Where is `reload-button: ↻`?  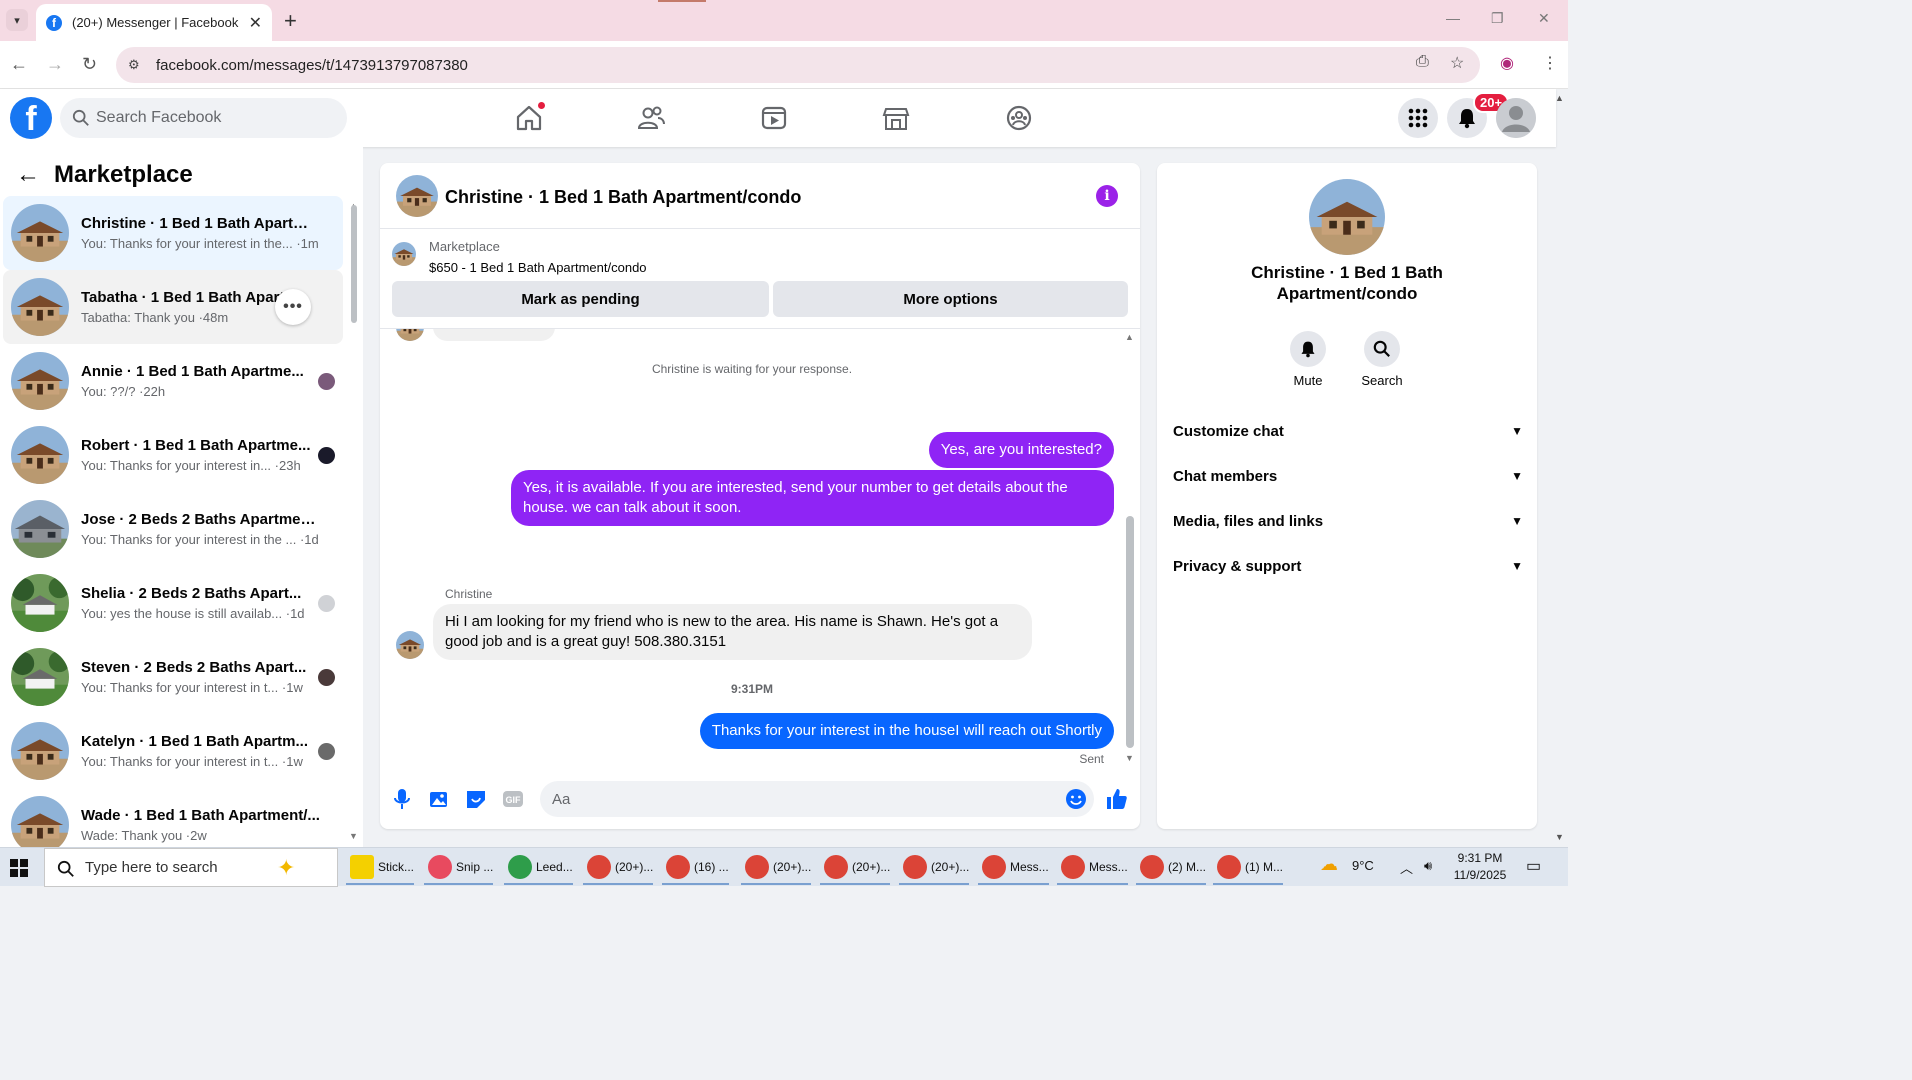
reload-button: ↻ is located at coordinates (89, 64).